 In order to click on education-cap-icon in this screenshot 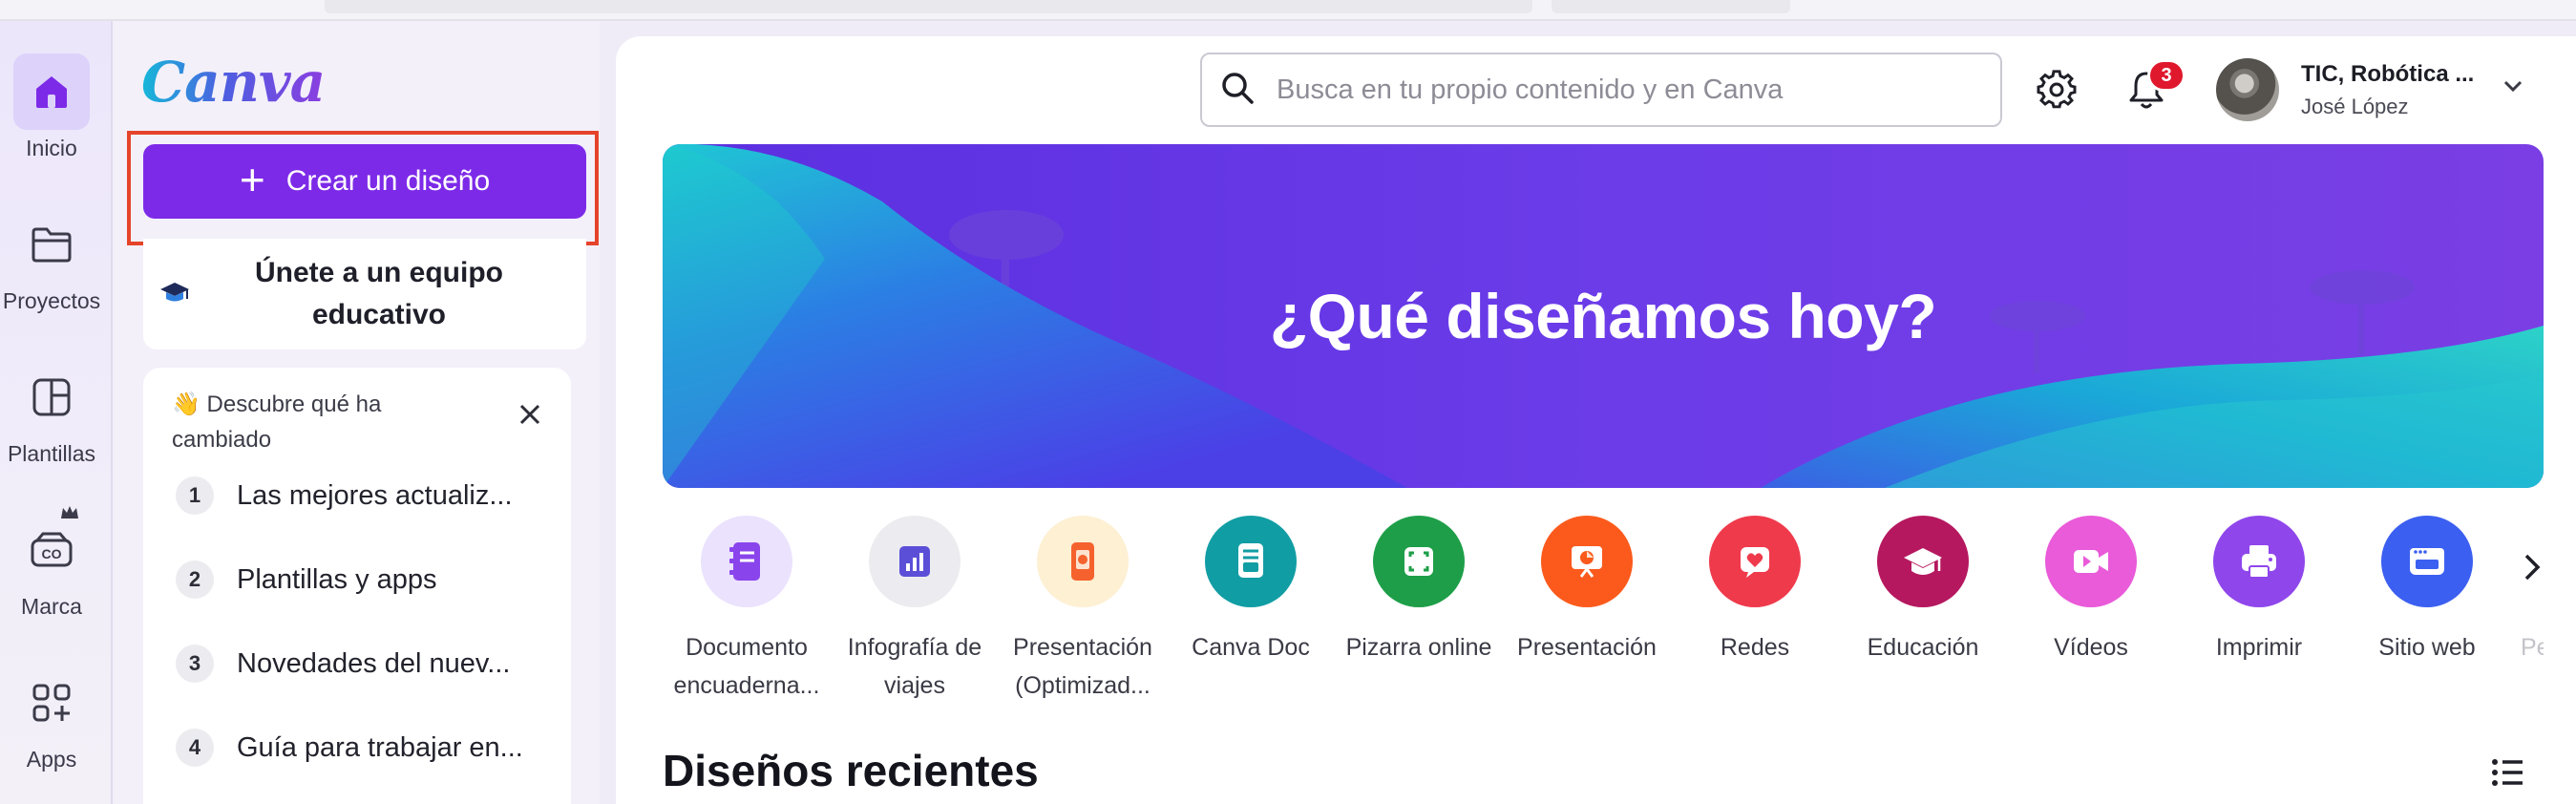, I will do `click(1923, 561)`.